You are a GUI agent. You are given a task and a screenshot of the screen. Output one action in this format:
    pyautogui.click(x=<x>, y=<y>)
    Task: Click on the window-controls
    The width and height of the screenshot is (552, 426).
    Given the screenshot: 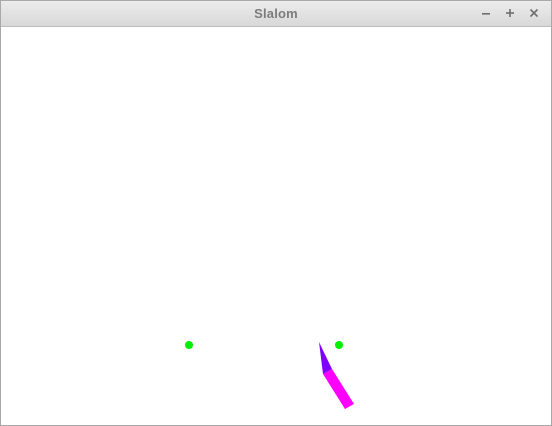 What is the action you would take?
    pyautogui.click(x=510, y=13)
    